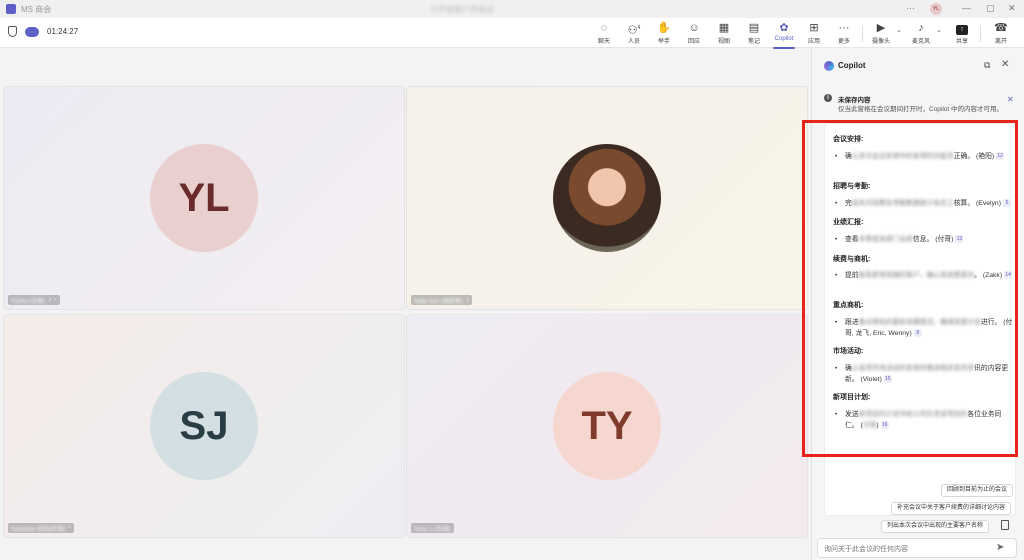  I want to click on mic-button: ♪ 麦克风 ⌄, so click(924, 34).